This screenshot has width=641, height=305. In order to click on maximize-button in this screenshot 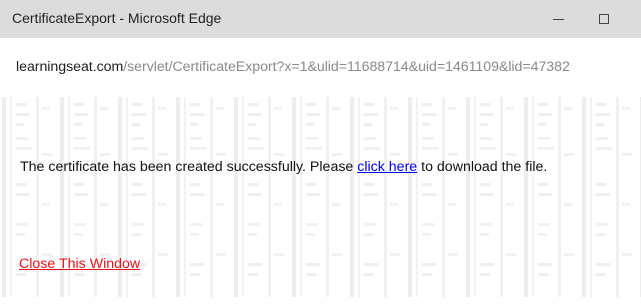, I will do `click(604, 19)`.